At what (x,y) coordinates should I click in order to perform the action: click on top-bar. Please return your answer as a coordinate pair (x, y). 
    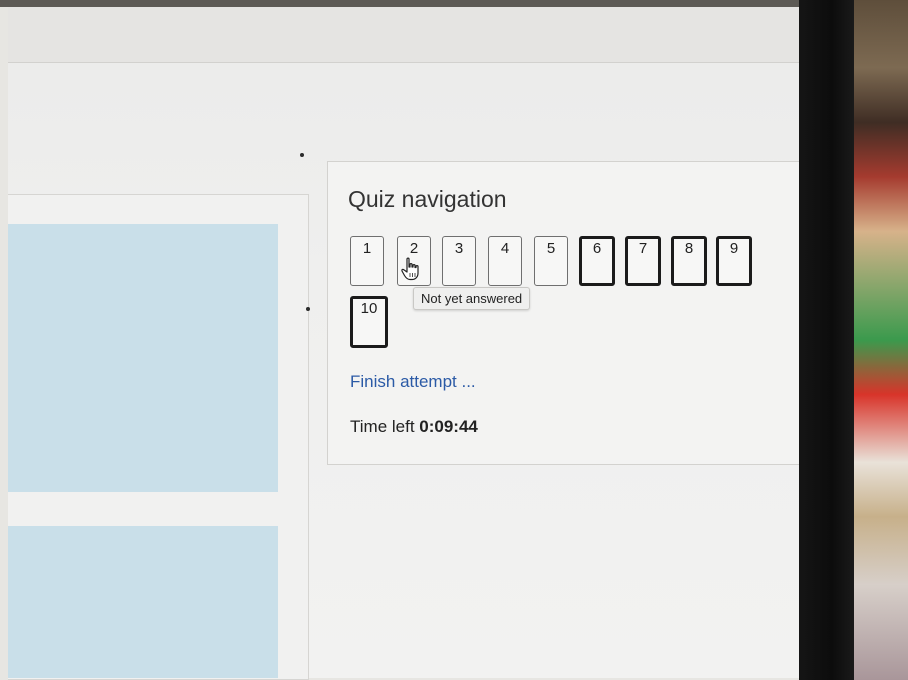
    Looking at the image, I should click on (404, 34).